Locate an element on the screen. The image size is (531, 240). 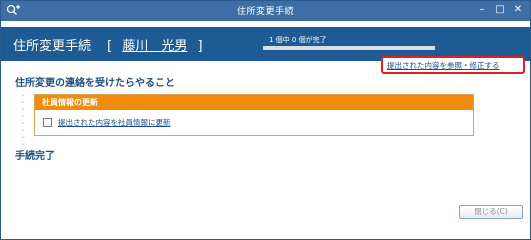
minimize-button: – is located at coordinates (482, 10).